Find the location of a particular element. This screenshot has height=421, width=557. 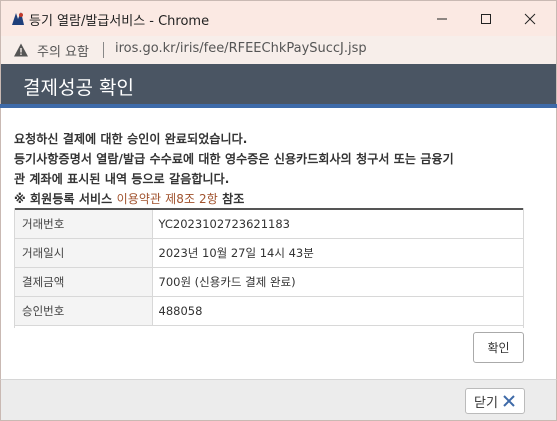

security-status: 주의 요함 is located at coordinates (63, 50).